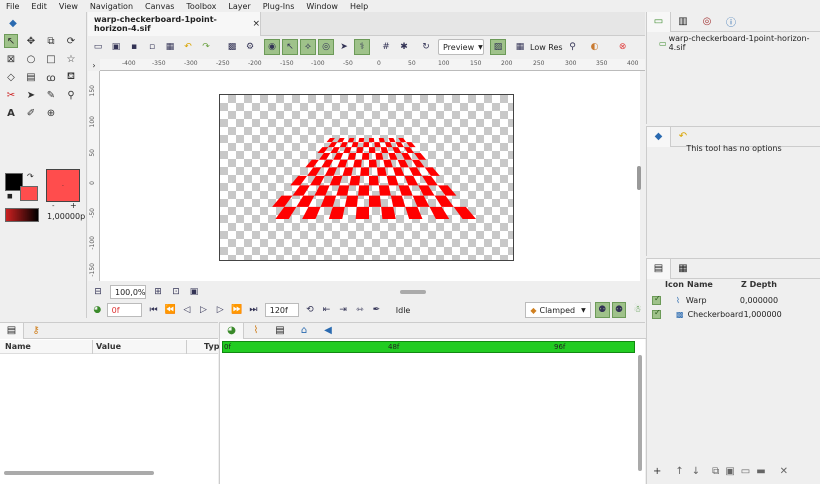  Describe the element at coordinates (12, 330) in the screenshot. I see `params-tab-icon: ▤` at that location.